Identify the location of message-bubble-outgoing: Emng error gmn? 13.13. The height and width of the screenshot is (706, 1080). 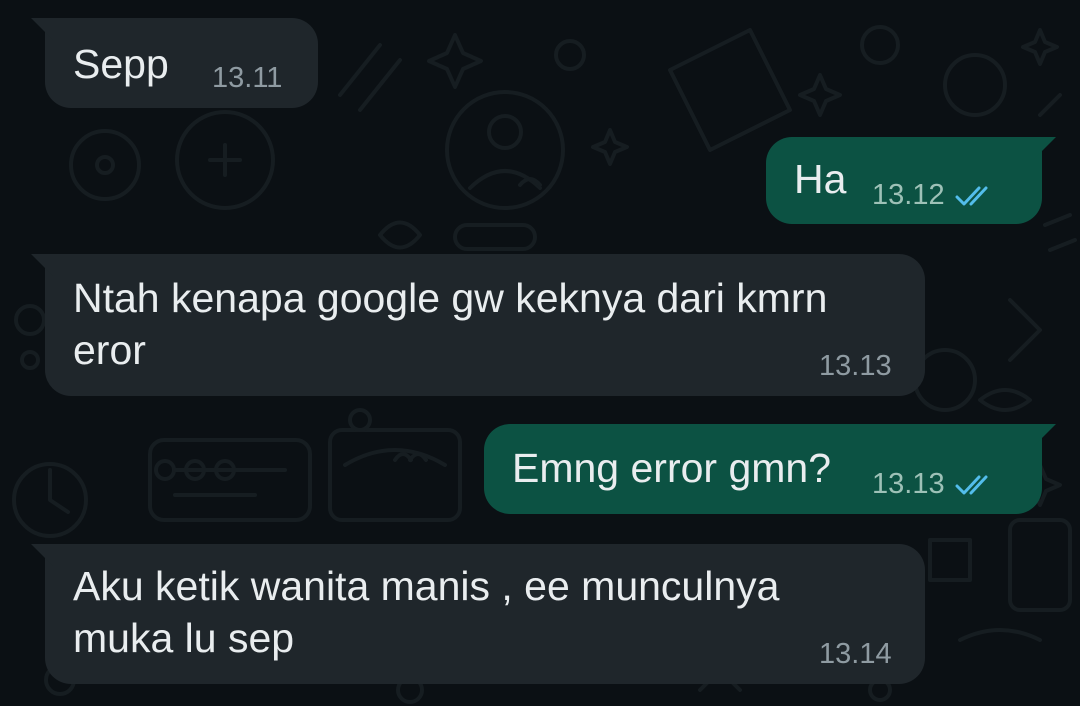
(770, 469).